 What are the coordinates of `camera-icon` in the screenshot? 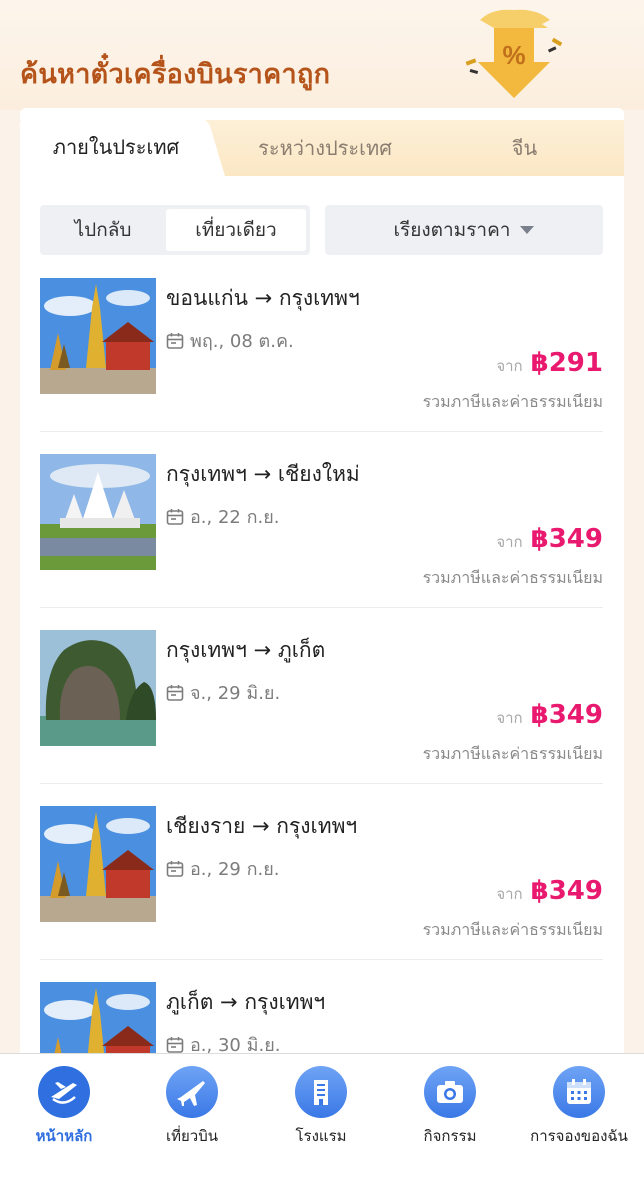 It's located at (450, 1092).